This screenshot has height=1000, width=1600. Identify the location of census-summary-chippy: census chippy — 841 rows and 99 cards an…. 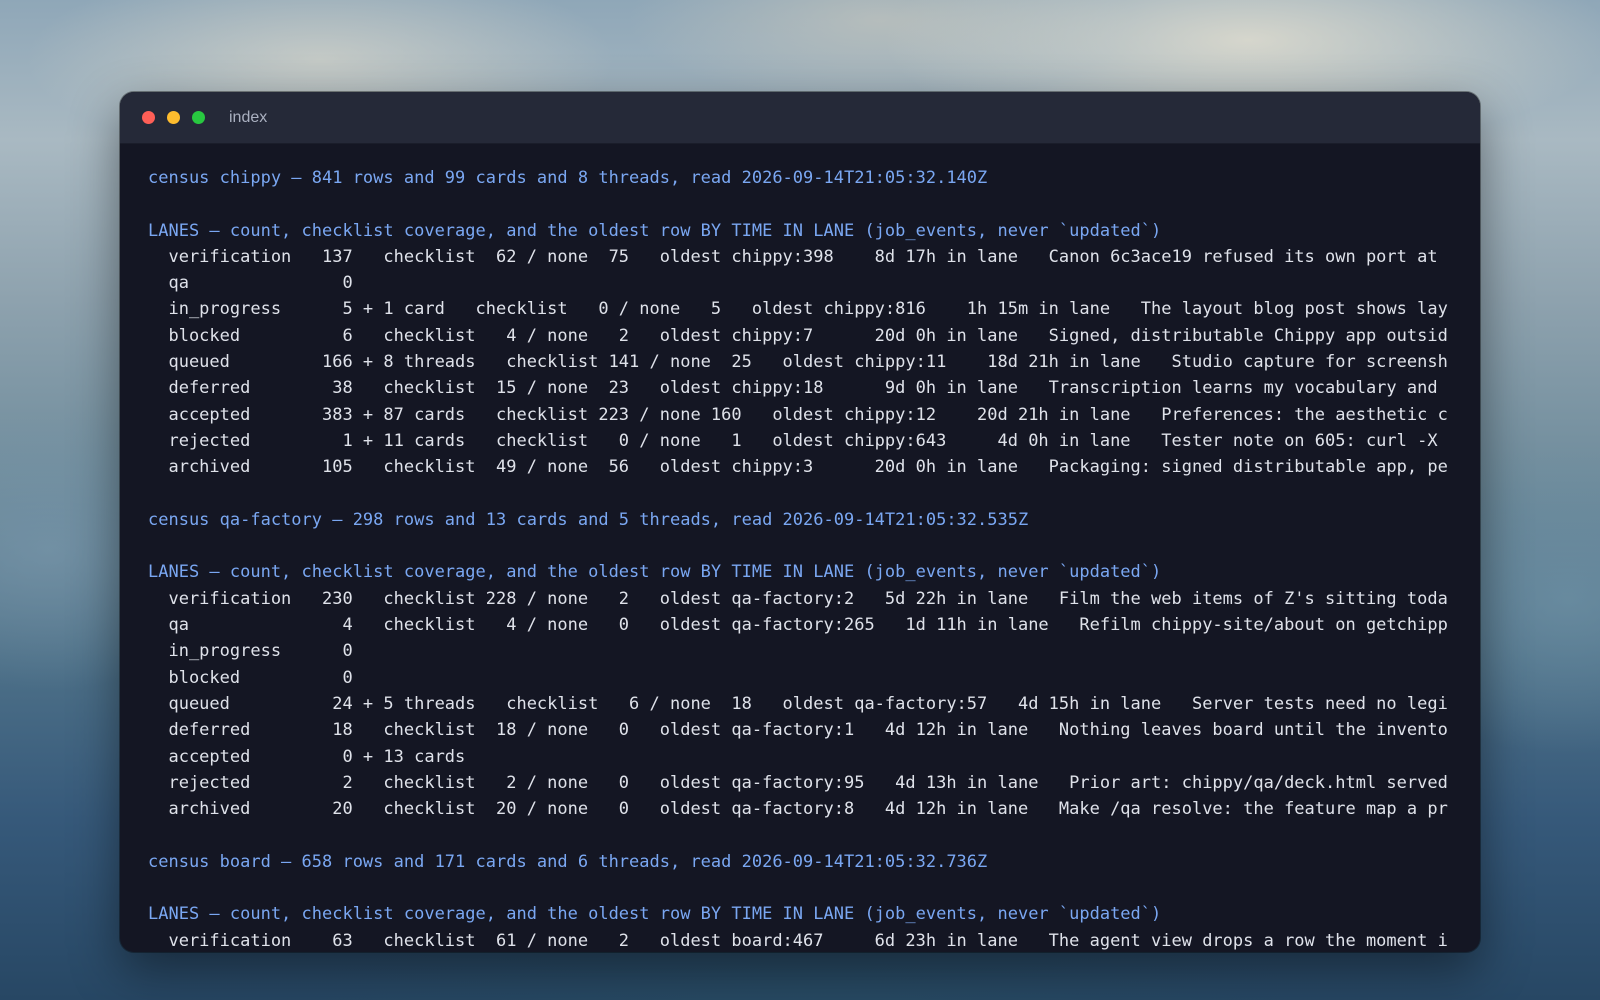
(568, 178).